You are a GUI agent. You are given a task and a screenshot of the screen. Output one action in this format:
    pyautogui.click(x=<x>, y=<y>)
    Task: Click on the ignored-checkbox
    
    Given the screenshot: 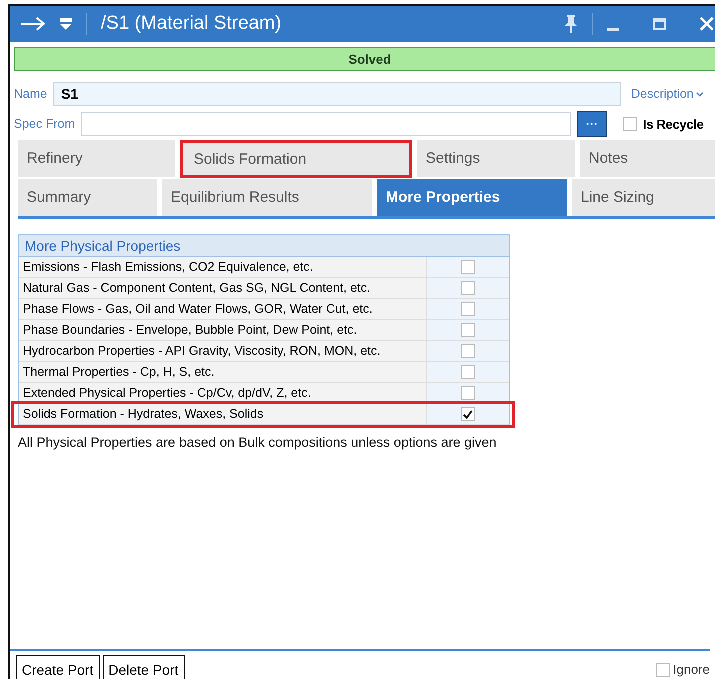 What is the action you would take?
    pyautogui.click(x=663, y=669)
    